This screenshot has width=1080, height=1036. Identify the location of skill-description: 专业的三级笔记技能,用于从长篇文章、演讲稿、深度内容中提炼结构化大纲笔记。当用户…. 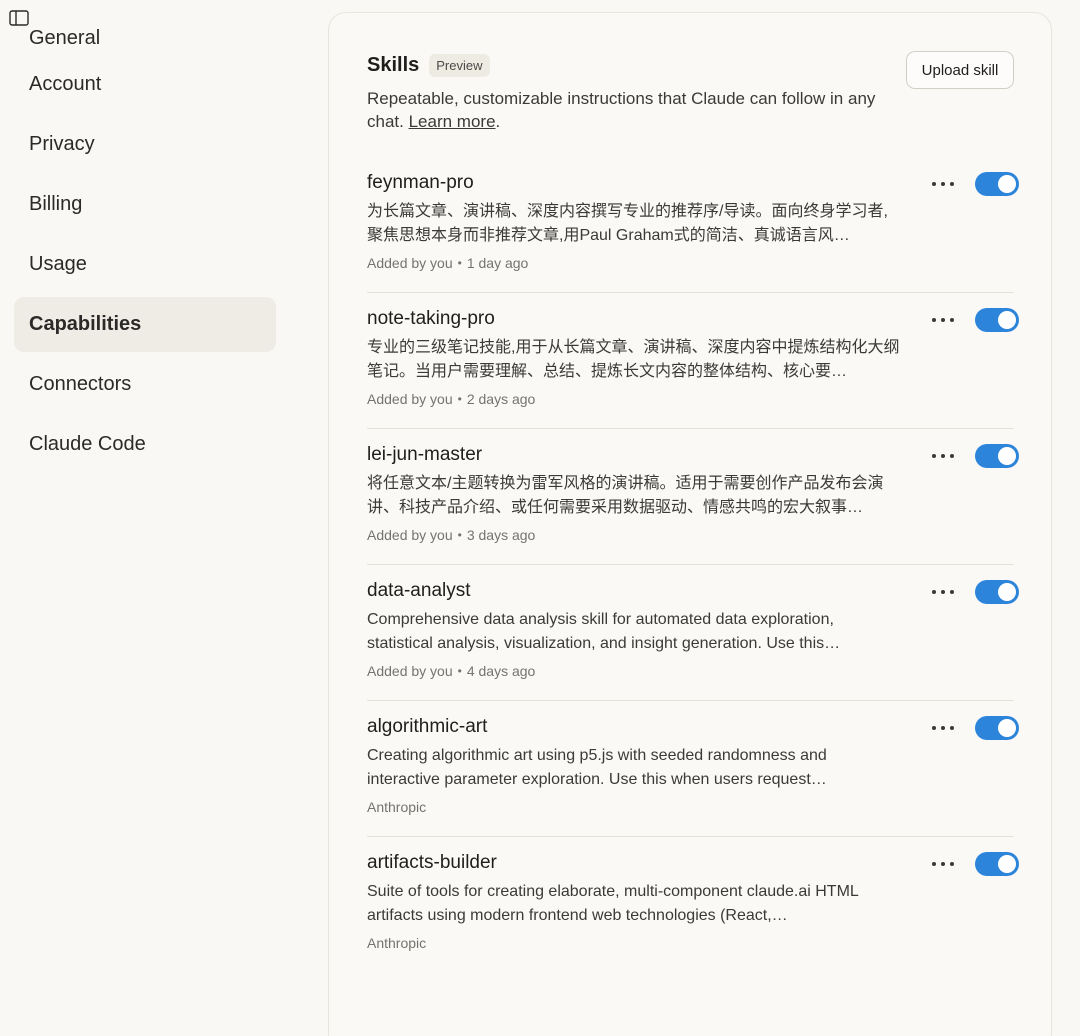
(633, 359).